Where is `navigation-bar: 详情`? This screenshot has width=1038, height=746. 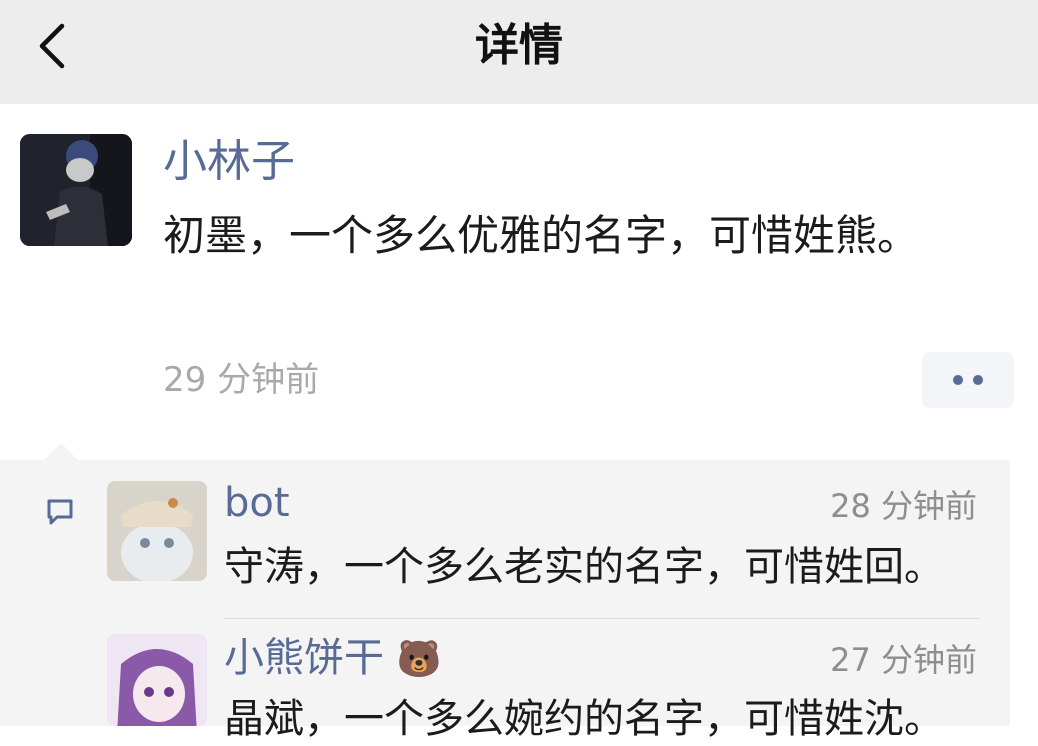 navigation-bar: 详情 is located at coordinates (519, 52).